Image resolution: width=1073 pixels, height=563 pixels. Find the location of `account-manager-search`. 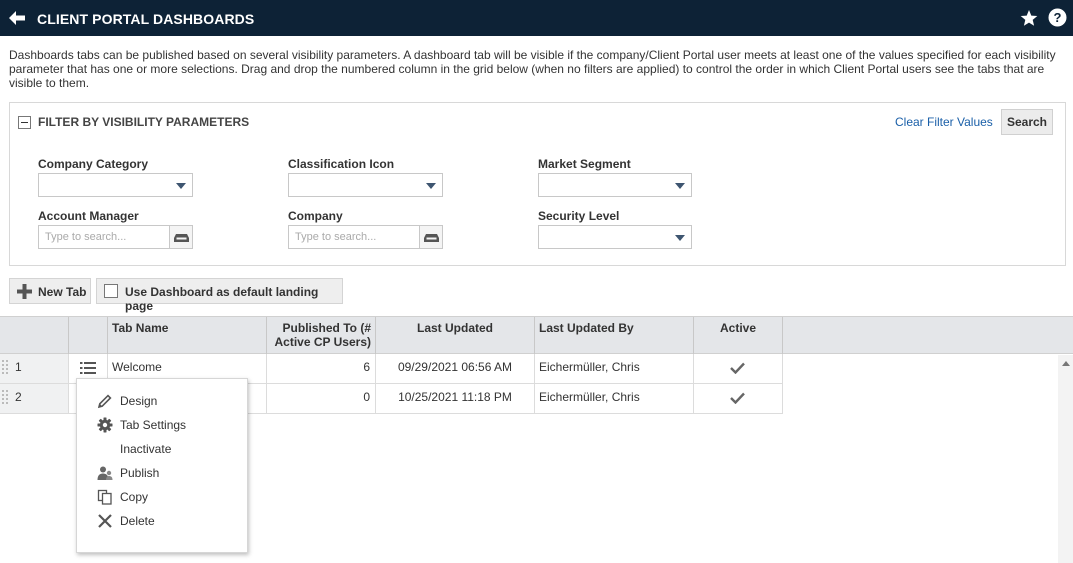

account-manager-search is located at coordinates (115, 237).